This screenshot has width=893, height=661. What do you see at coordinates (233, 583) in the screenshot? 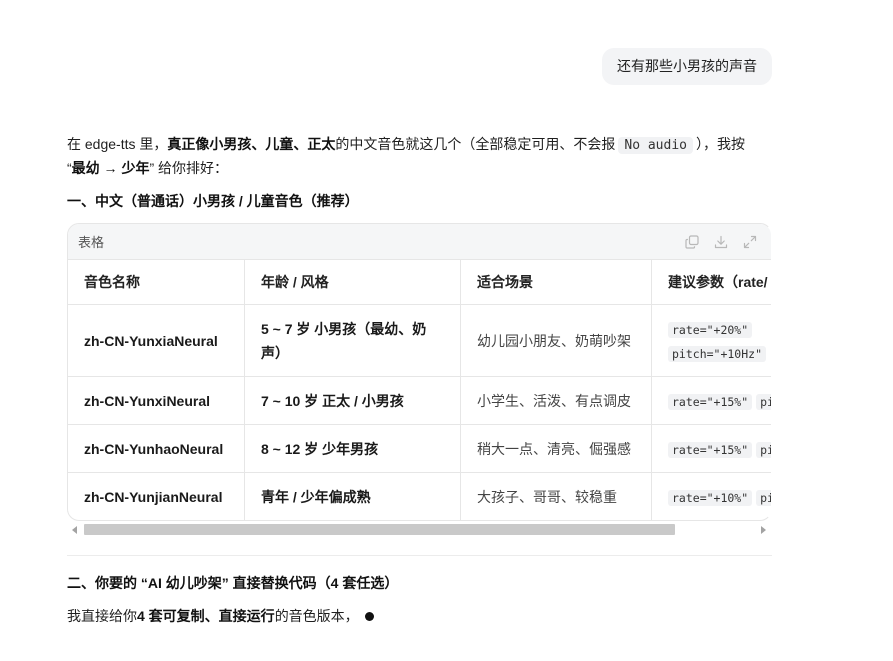
I see `section-2-heading: 二、你要的 “AI 幼儿吵架” 直接替换代码（4 套任选）` at bounding box center [233, 583].